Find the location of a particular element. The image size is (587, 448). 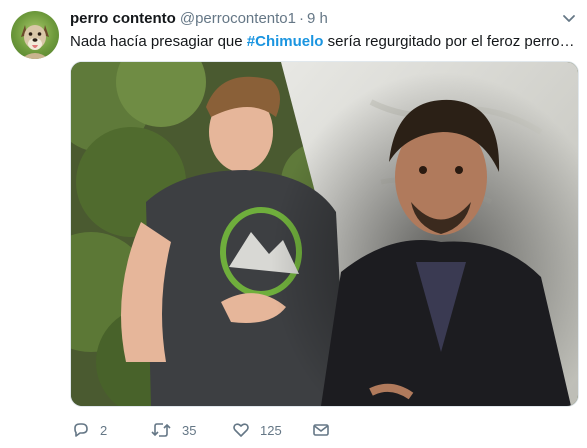

retweet-count: 35 is located at coordinates (189, 430).